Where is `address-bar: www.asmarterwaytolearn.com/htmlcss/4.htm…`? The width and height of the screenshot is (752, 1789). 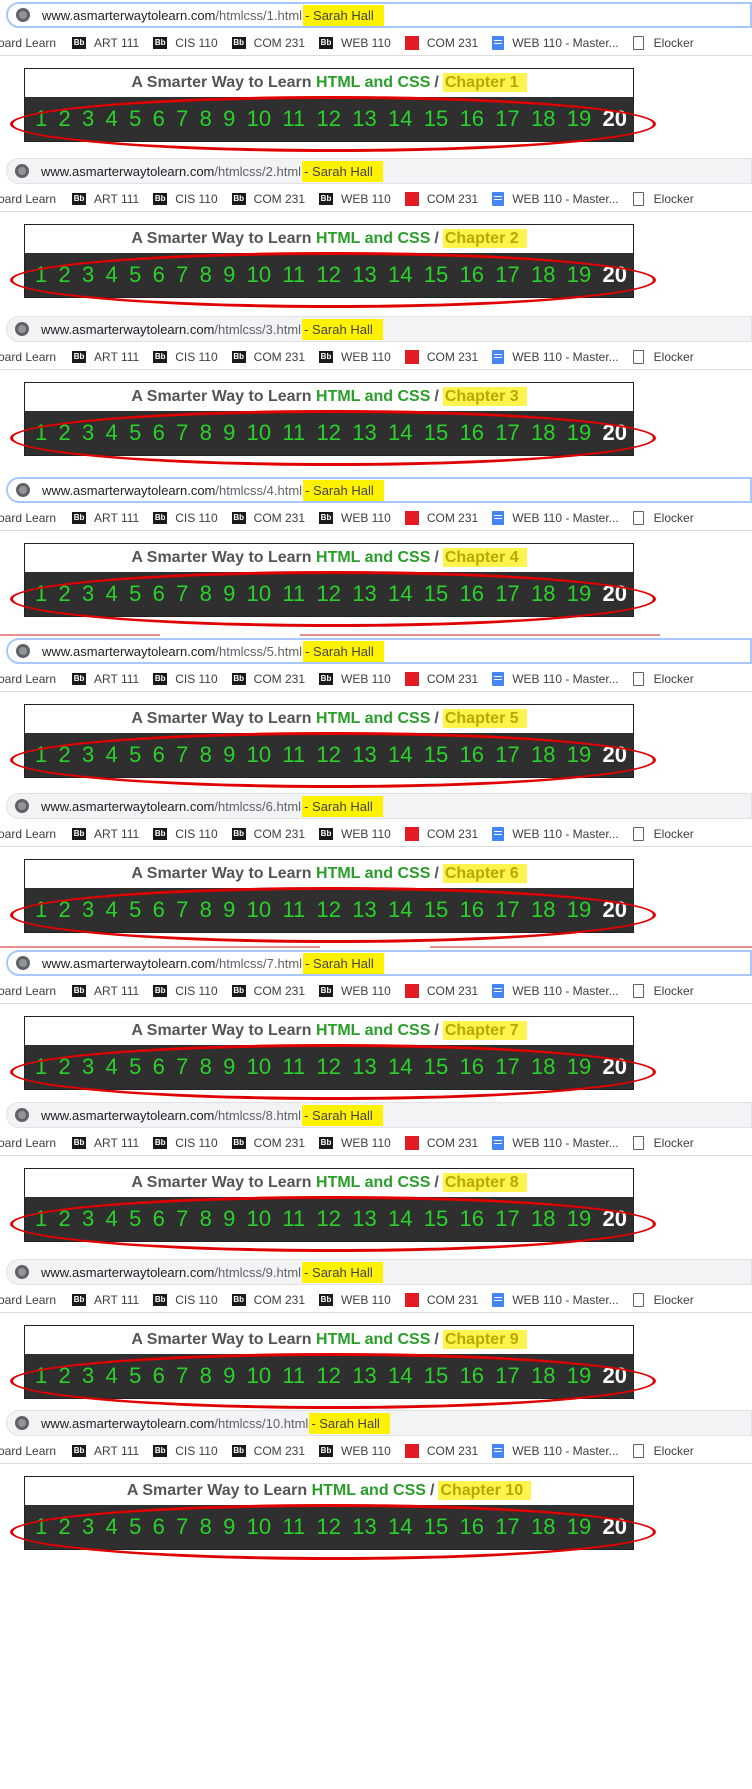 address-bar: www.asmarterwaytolearn.com/htmlcss/4.htm… is located at coordinates (379, 490).